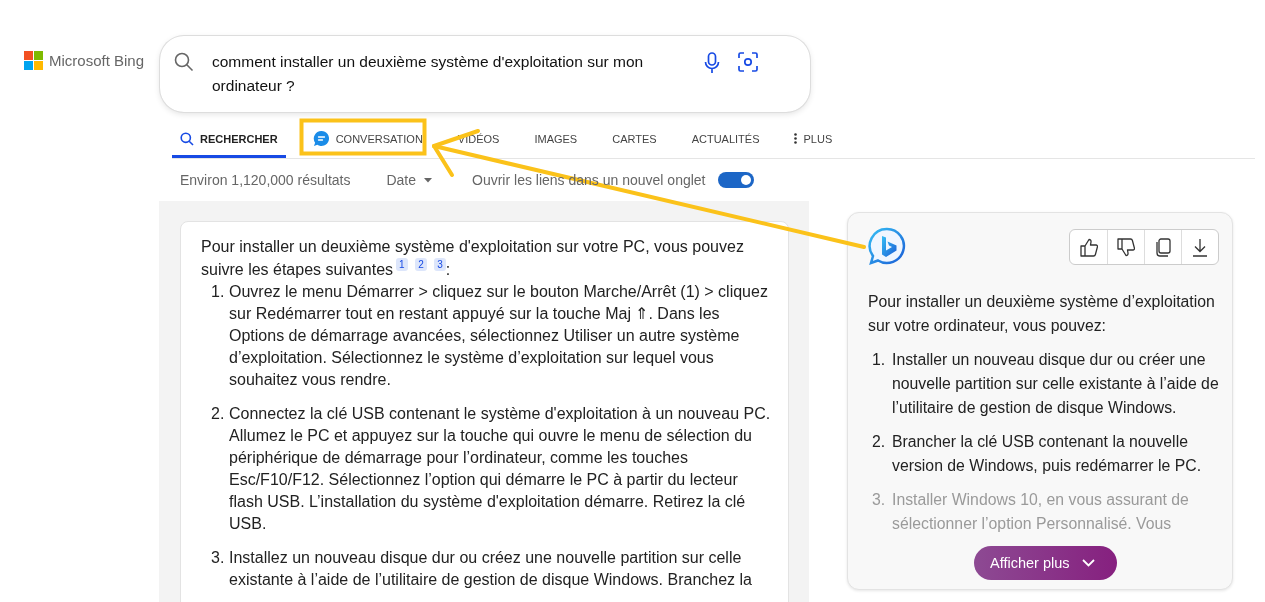 The height and width of the screenshot is (602, 1265). Describe the element at coordinates (1163, 247) in the screenshot. I see `copy-icon` at that location.